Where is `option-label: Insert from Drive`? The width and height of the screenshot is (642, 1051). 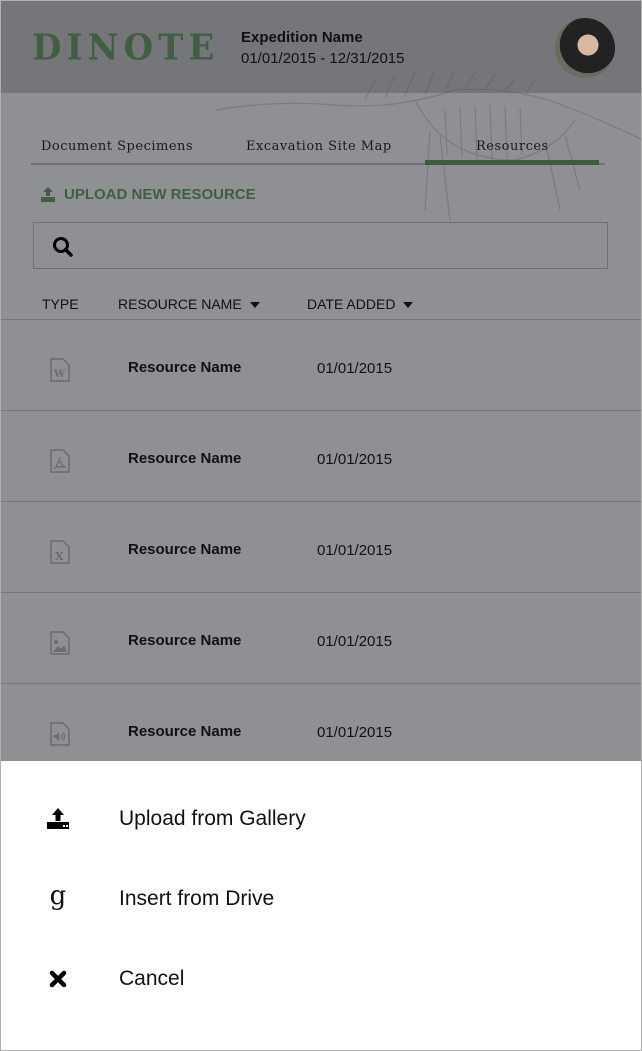
option-label: Insert from Drive is located at coordinates (197, 898).